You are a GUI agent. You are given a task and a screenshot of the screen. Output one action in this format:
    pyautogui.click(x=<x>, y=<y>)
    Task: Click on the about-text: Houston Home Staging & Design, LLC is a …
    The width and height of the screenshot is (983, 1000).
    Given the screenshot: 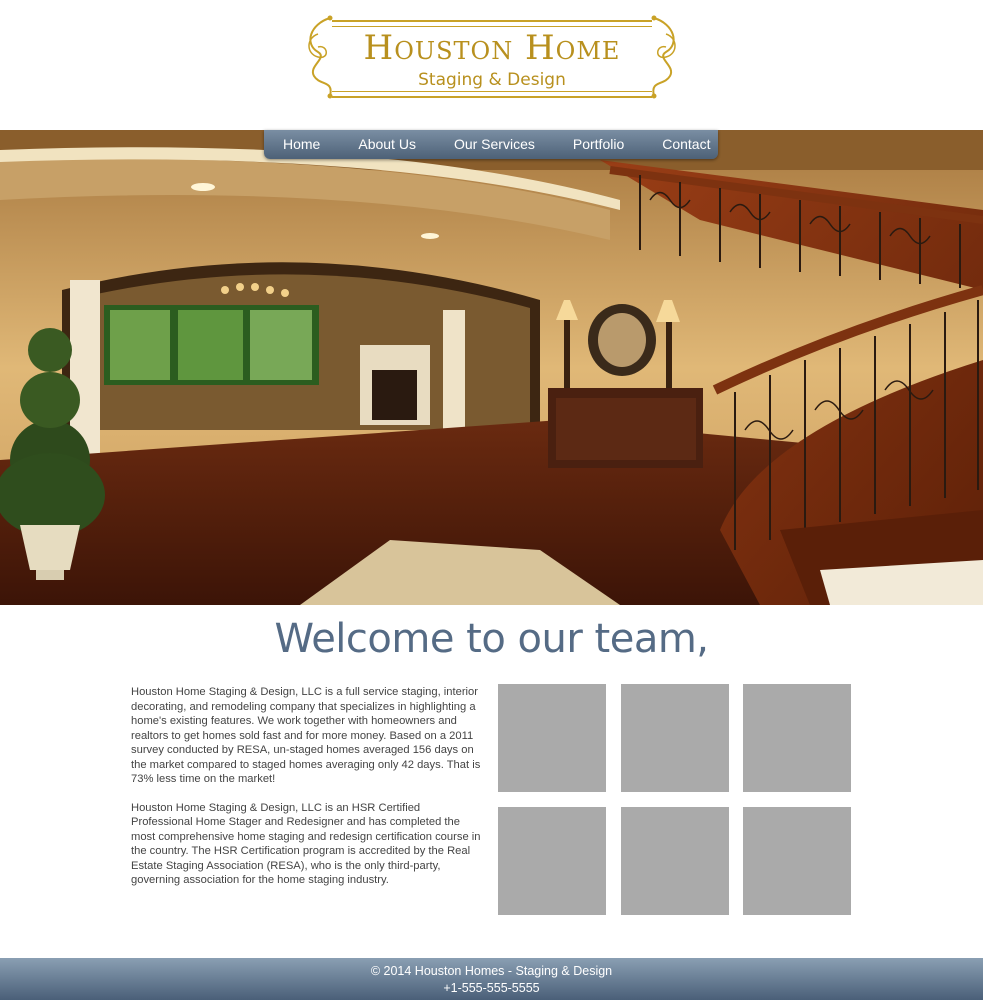 What is the action you would take?
    pyautogui.click(x=306, y=793)
    